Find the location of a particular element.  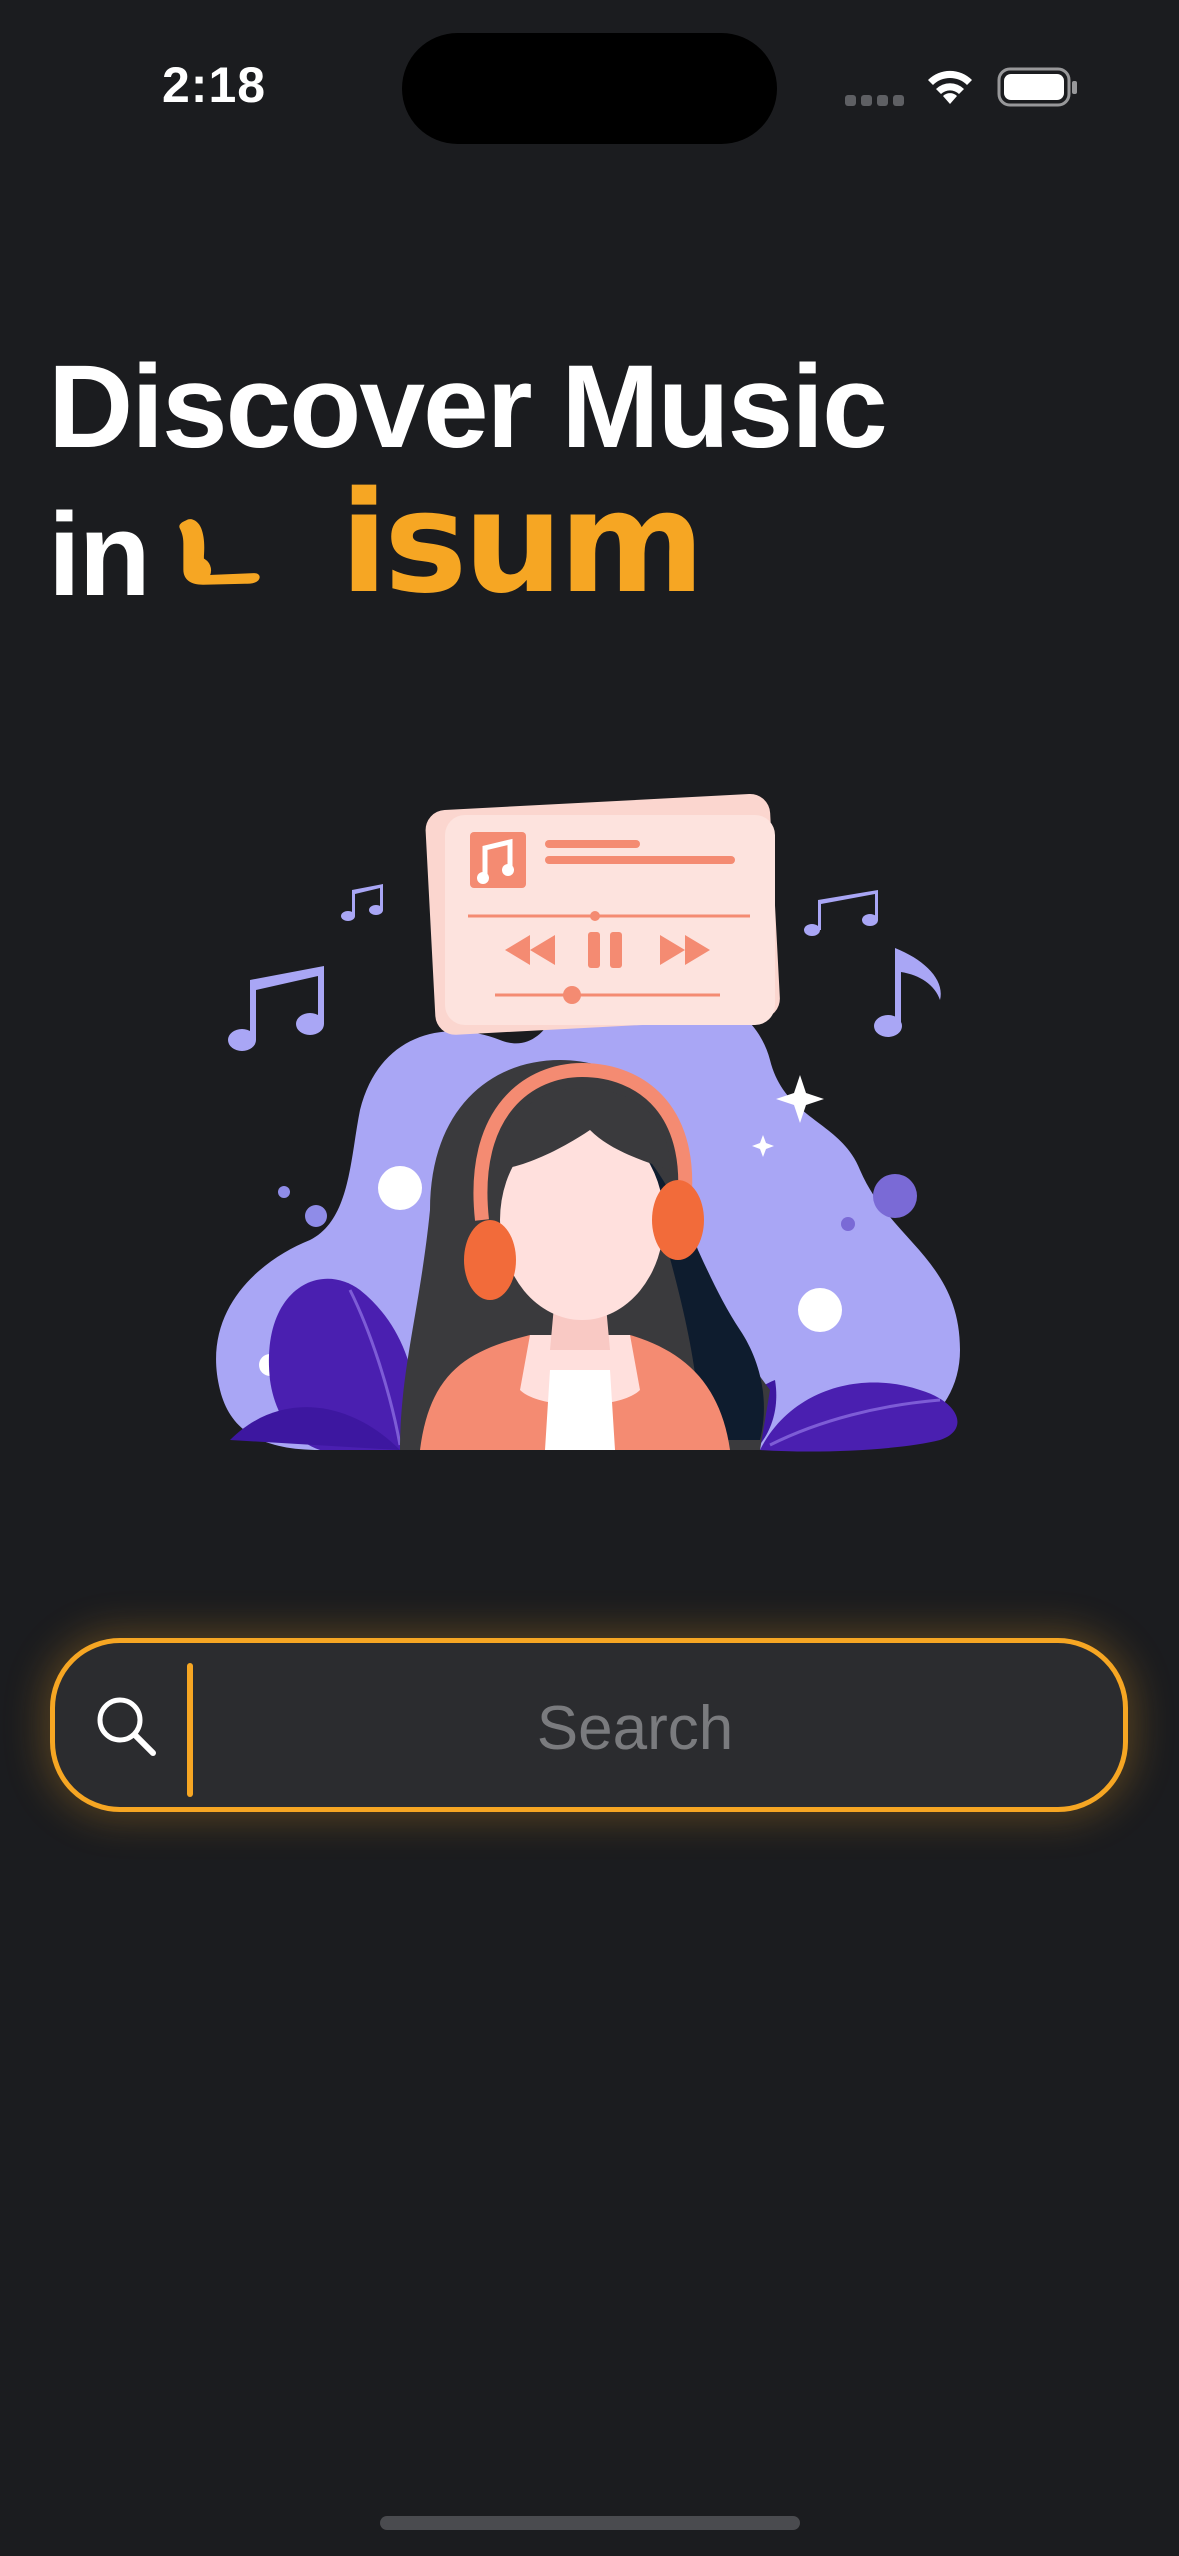

dynamic-island is located at coordinates (589, 88).